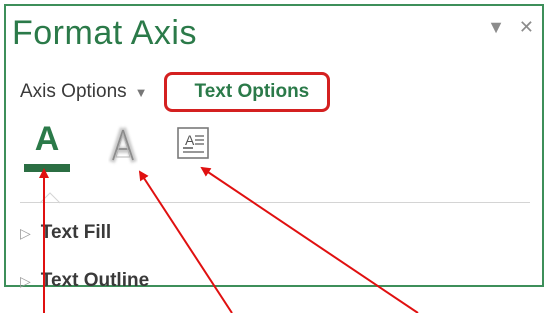 The height and width of the screenshot is (313, 548). I want to click on text-box-button: A, so click(193, 146).